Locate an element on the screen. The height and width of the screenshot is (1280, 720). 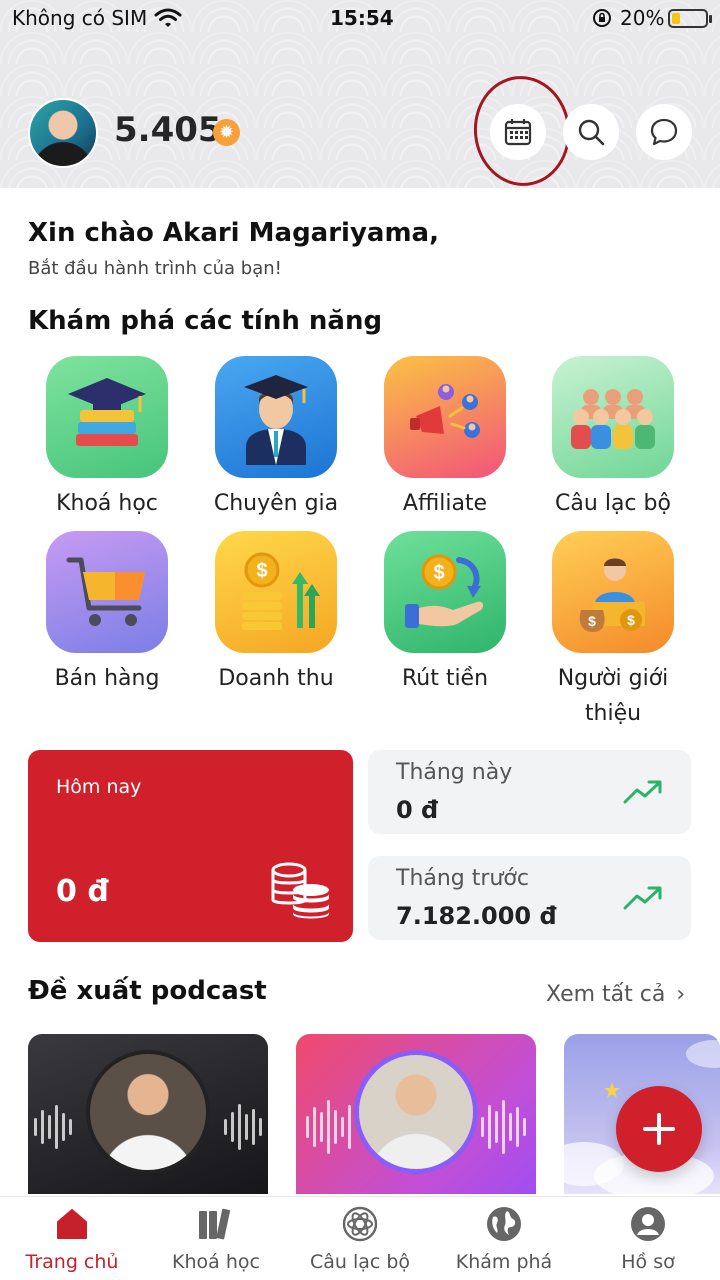
stat-today-label: Hôm nay is located at coordinates (99, 787).